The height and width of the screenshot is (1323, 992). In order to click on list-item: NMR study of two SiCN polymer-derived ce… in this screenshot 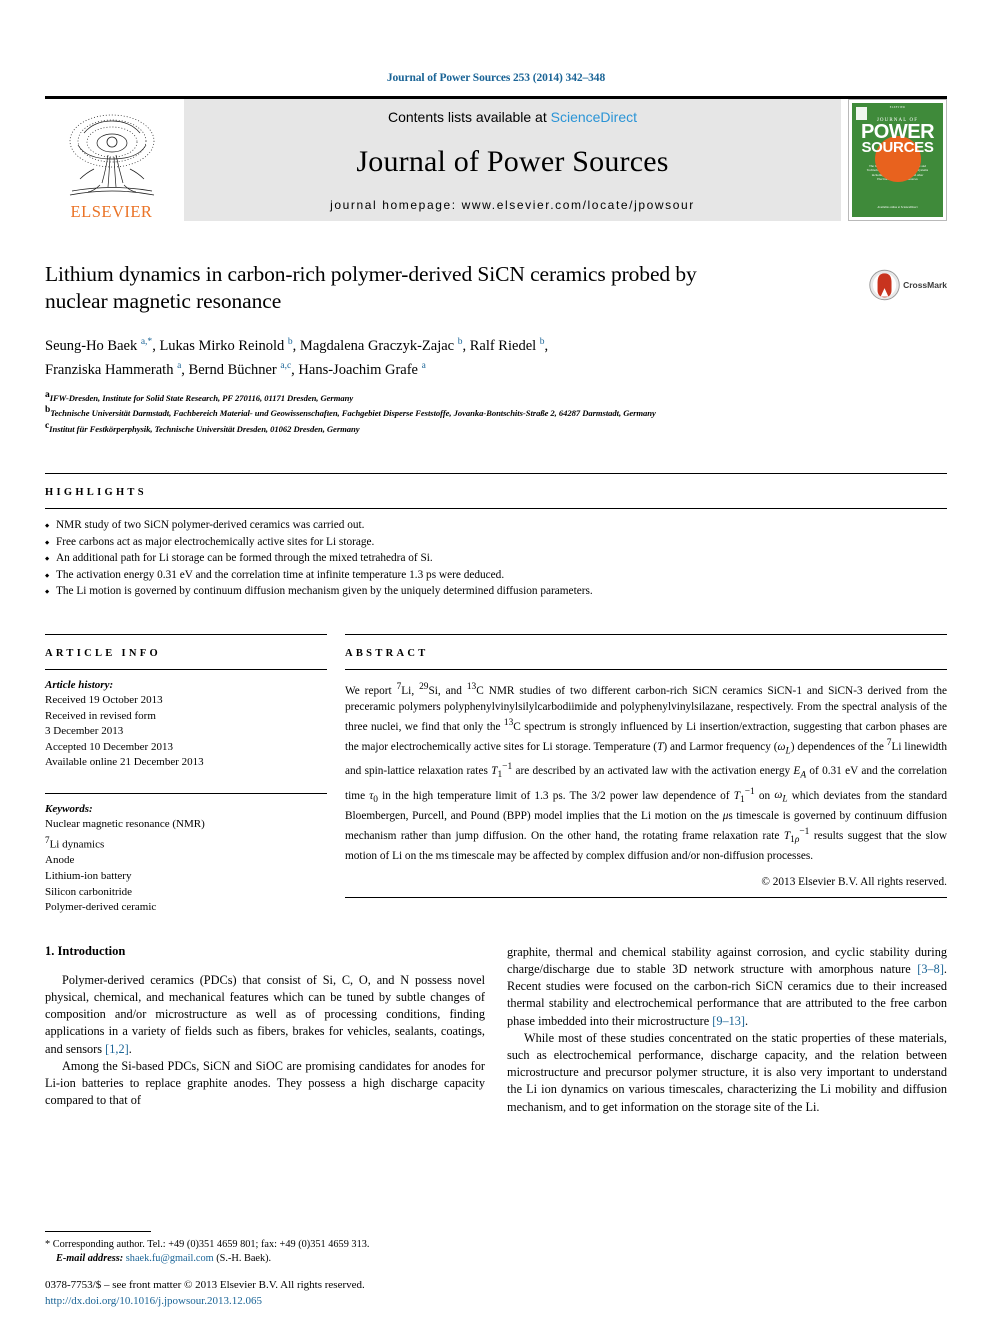, I will do `click(496, 525)`.